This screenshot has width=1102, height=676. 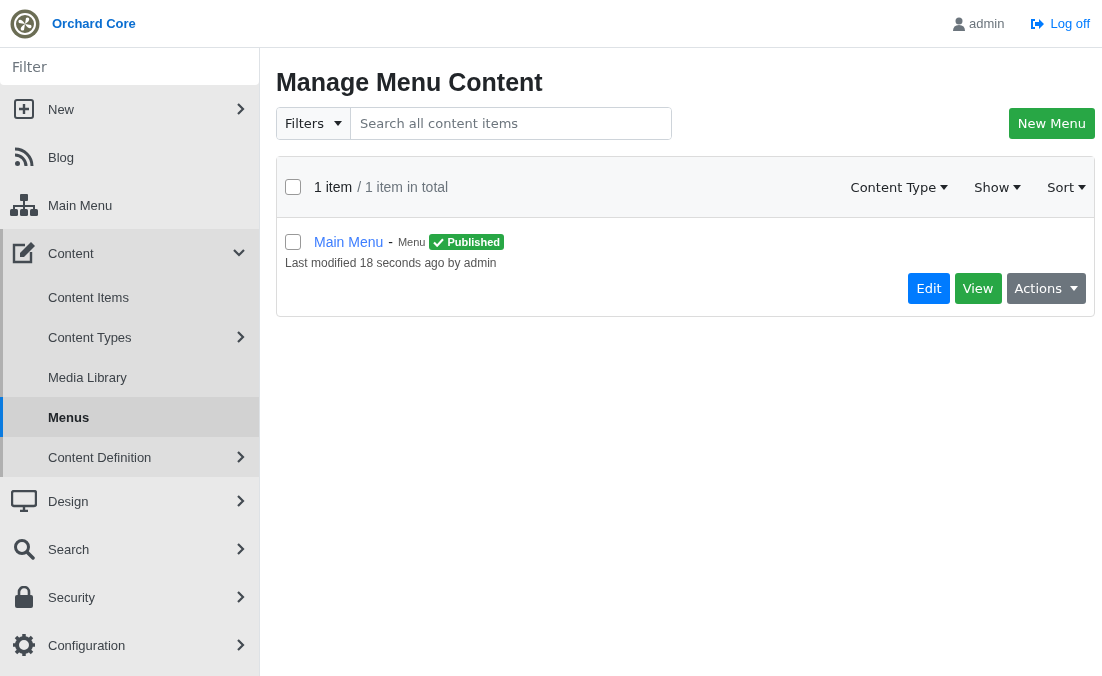 I want to click on search-bar: Filters Search all content items, so click(x=474, y=123).